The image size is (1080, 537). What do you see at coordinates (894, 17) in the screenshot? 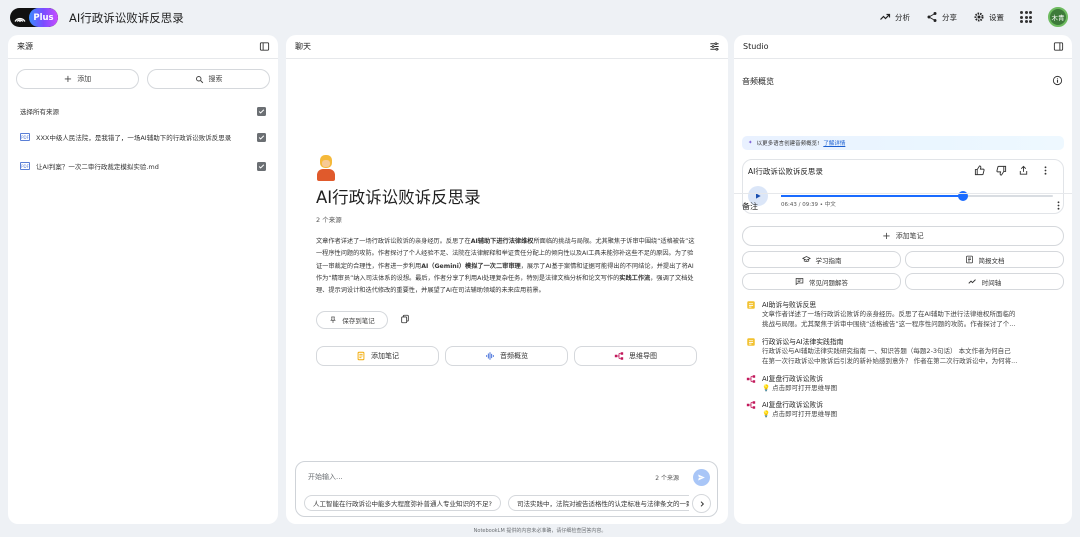
I see `analyze-button: 分析` at bounding box center [894, 17].